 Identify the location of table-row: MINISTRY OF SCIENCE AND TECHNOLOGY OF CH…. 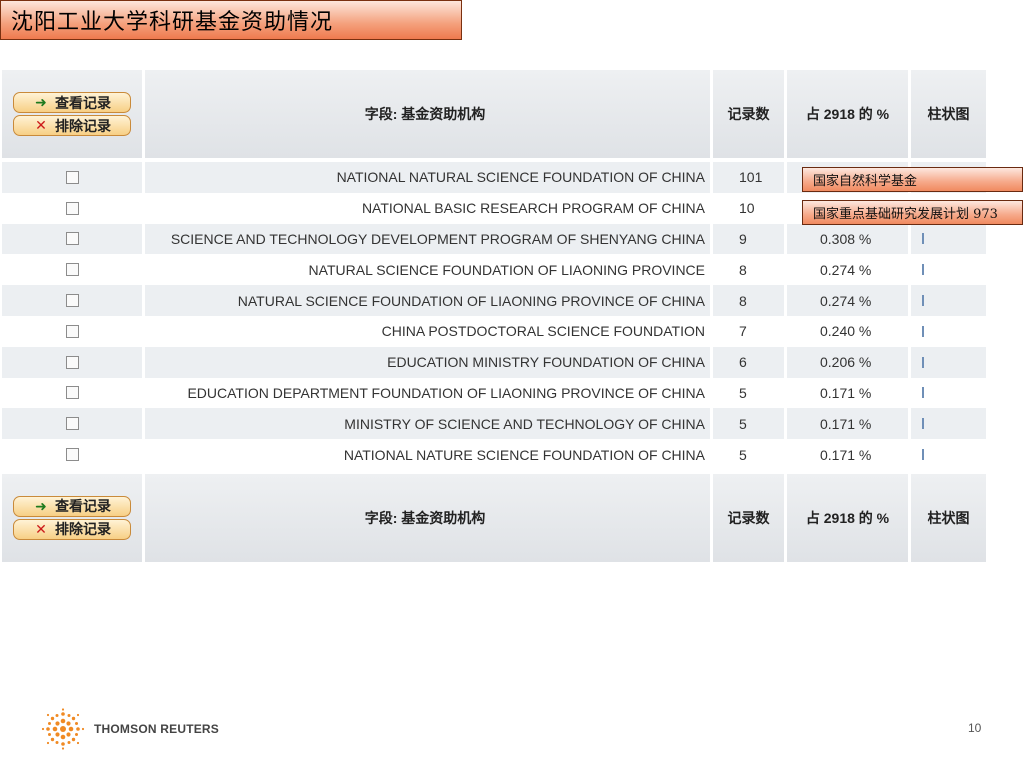
(496, 424).